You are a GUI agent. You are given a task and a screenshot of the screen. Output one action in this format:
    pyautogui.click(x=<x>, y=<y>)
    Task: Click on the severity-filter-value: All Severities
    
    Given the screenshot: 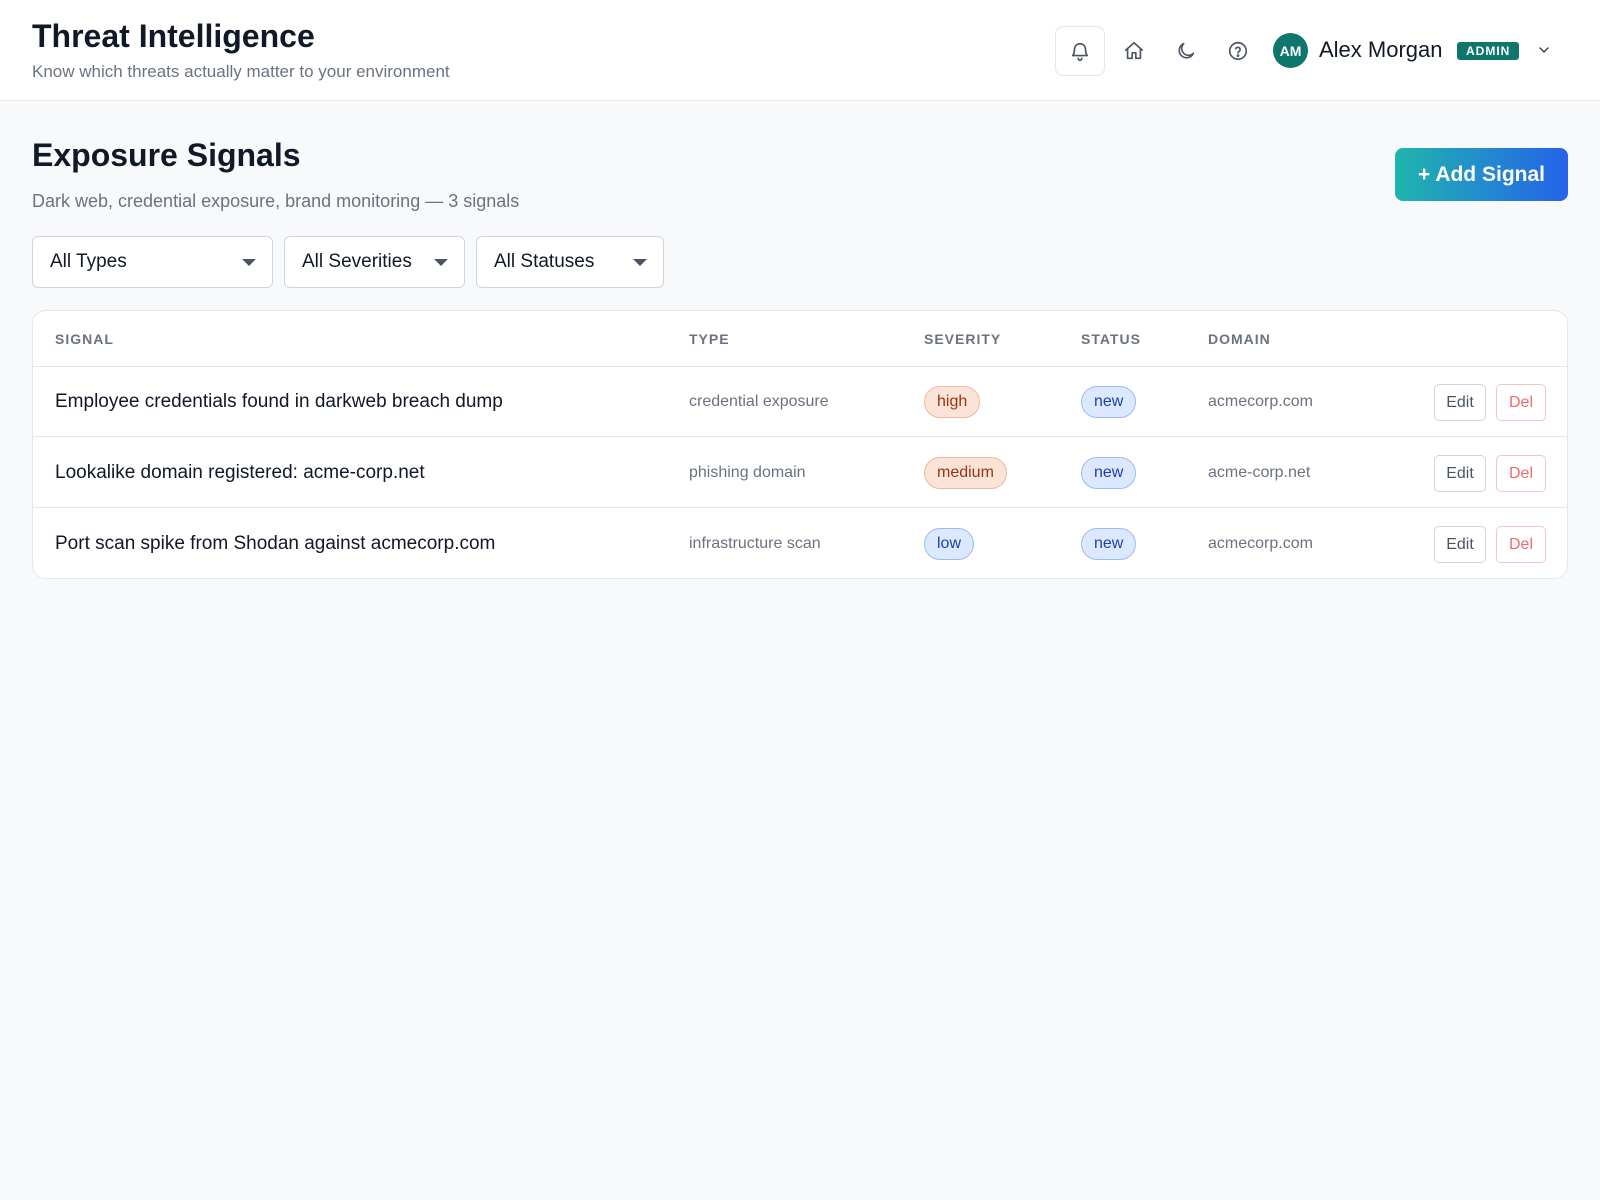 What is the action you would take?
    pyautogui.click(x=357, y=261)
    